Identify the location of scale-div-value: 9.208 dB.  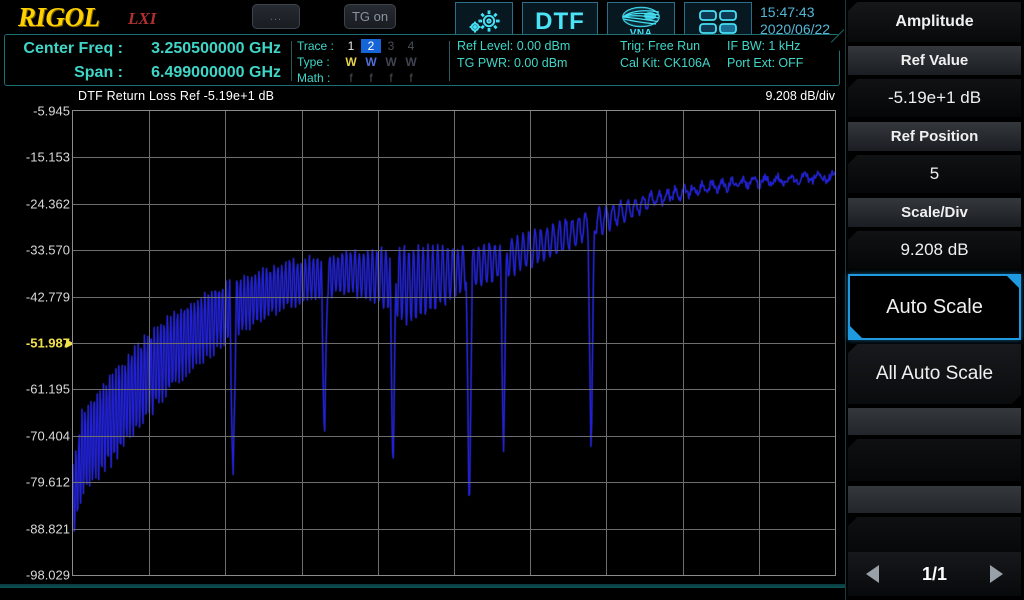
(934, 249).